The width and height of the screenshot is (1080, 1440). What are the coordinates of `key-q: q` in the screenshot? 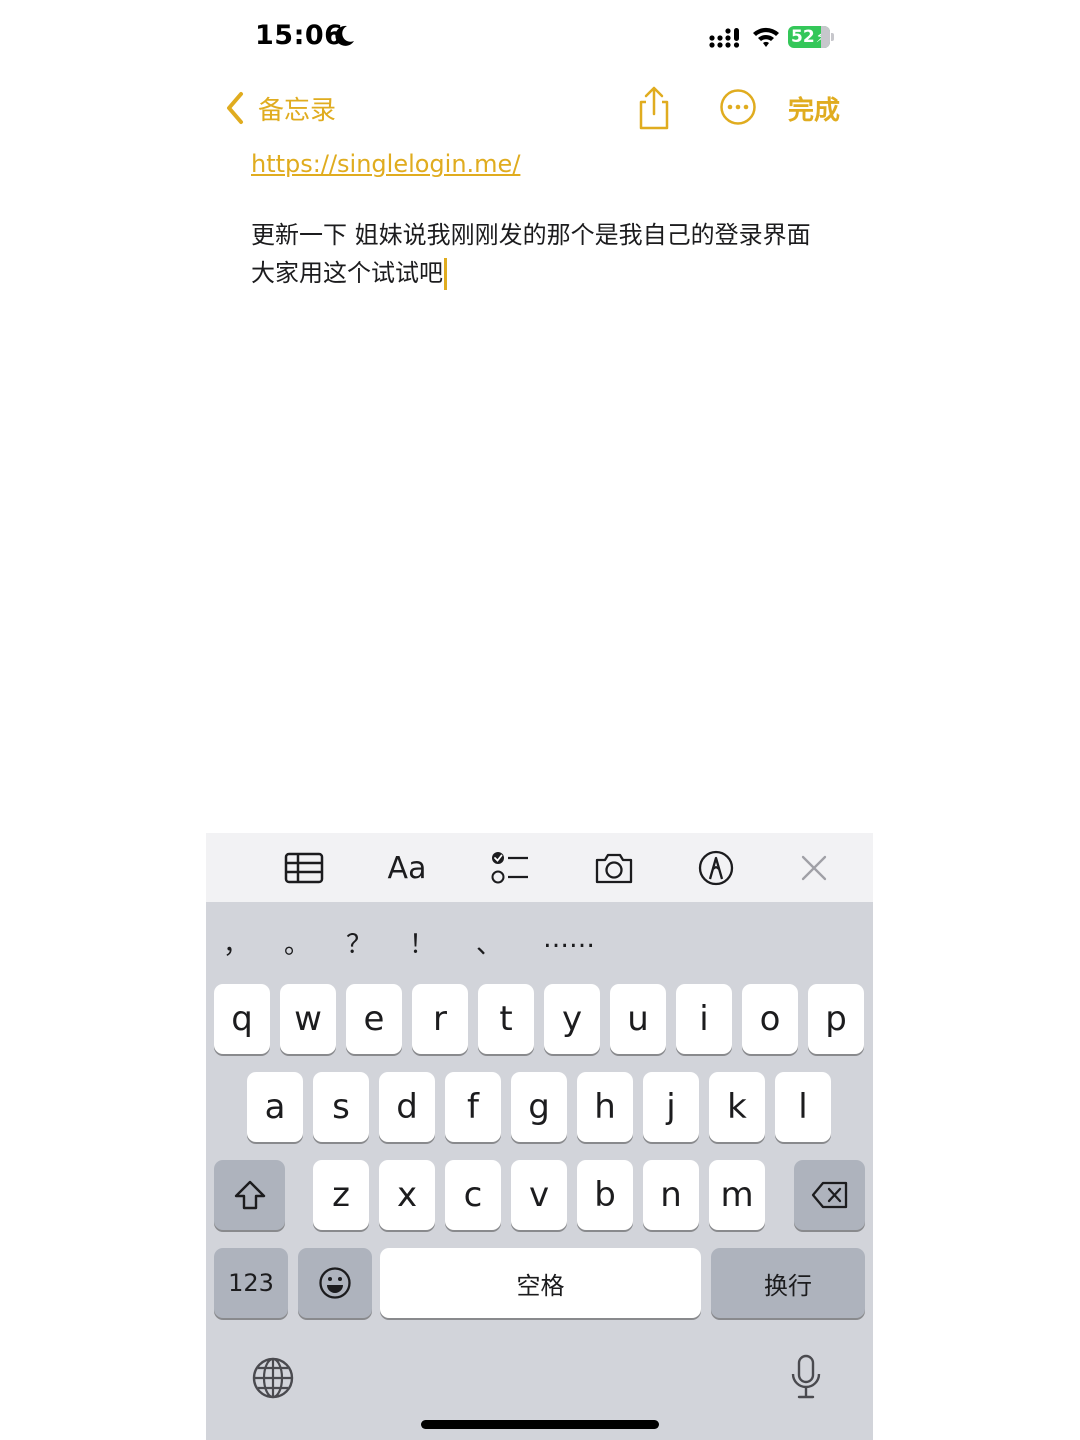 It's located at (242, 1019).